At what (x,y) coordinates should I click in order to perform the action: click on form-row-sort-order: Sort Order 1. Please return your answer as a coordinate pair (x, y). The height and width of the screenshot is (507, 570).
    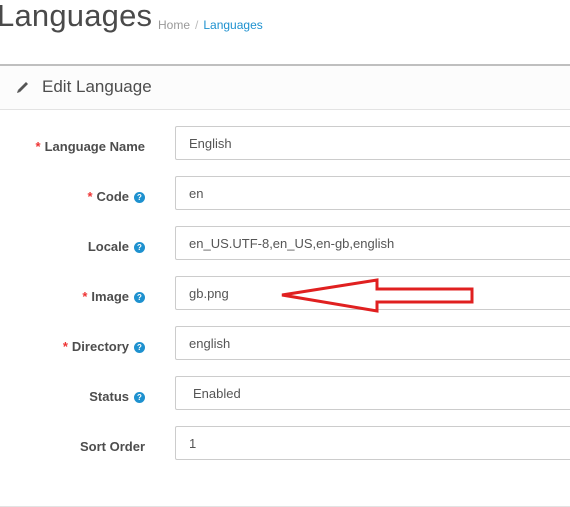
    Looking at the image, I should click on (285, 451).